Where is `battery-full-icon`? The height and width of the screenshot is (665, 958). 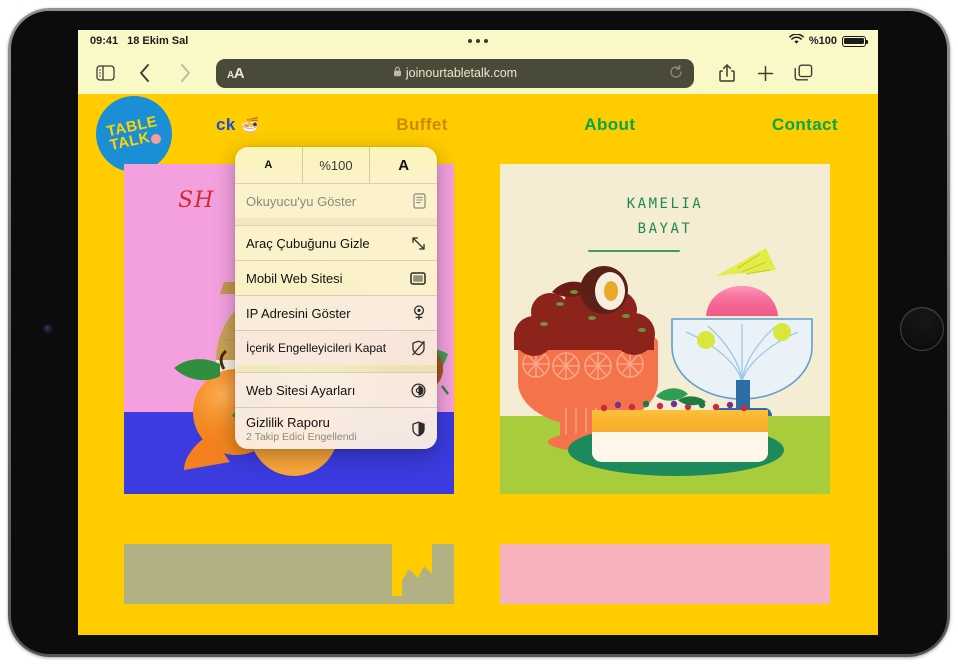
battery-full-icon is located at coordinates (855, 41).